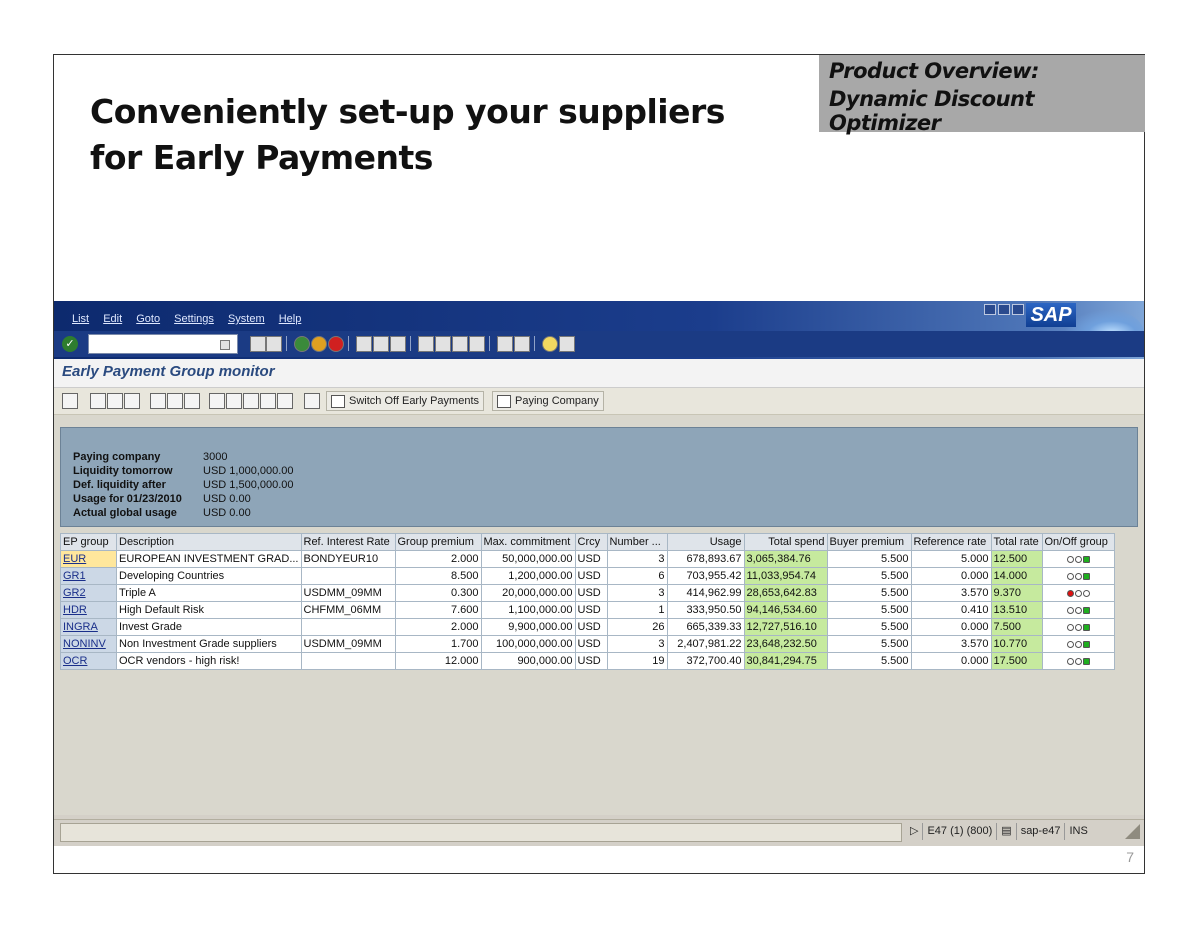 Image resolution: width=1200 pixels, height=926 pixels. Describe the element at coordinates (567, 344) in the screenshot. I see `layout-menu-icon` at that location.